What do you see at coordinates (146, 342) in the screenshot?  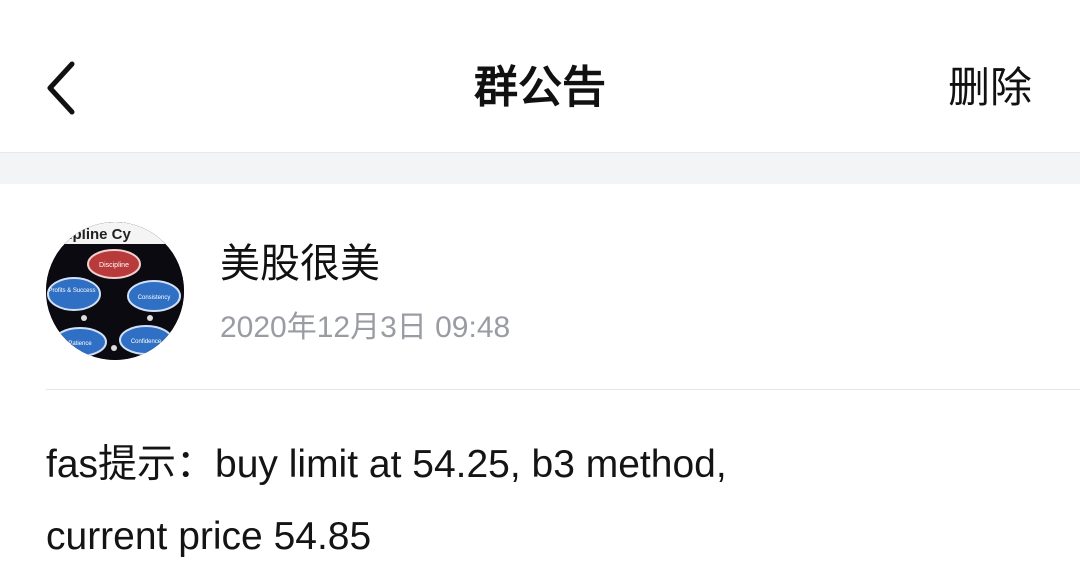 I see `avatar-node-label: Confidence` at bounding box center [146, 342].